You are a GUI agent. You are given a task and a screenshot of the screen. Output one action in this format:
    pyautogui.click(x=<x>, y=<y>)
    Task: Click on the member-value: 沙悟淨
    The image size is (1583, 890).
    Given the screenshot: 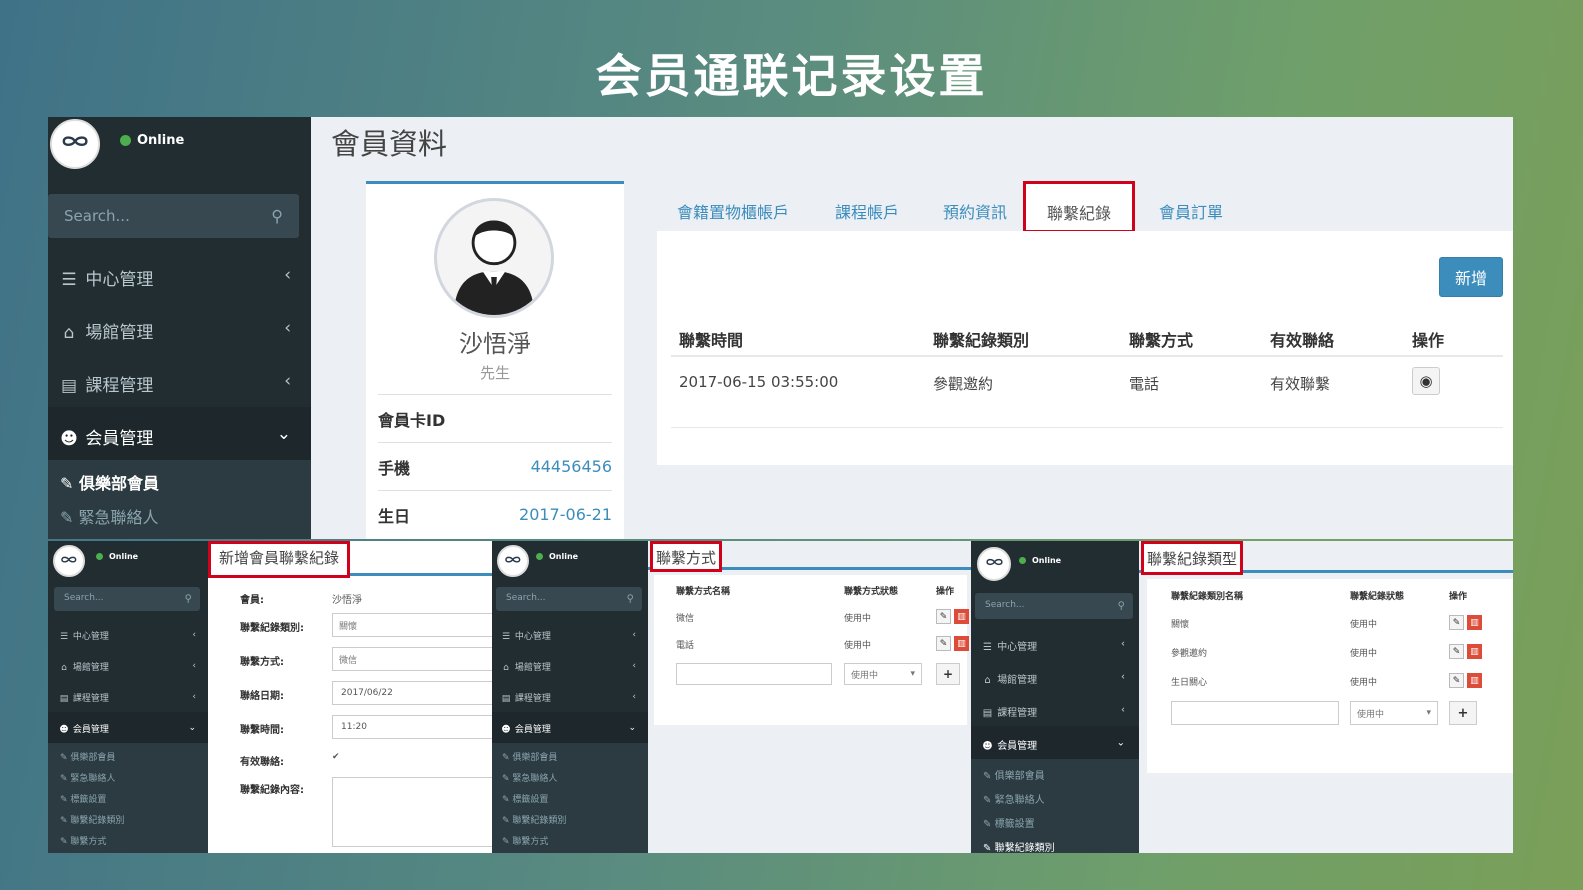 What is the action you would take?
    pyautogui.click(x=347, y=600)
    